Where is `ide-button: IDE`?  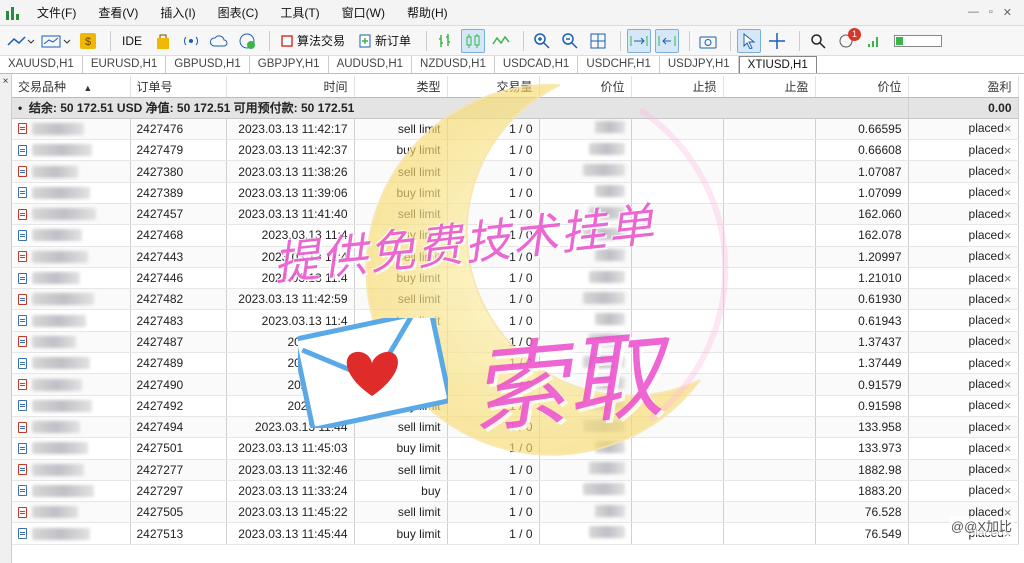 ide-button: IDE is located at coordinates (132, 41).